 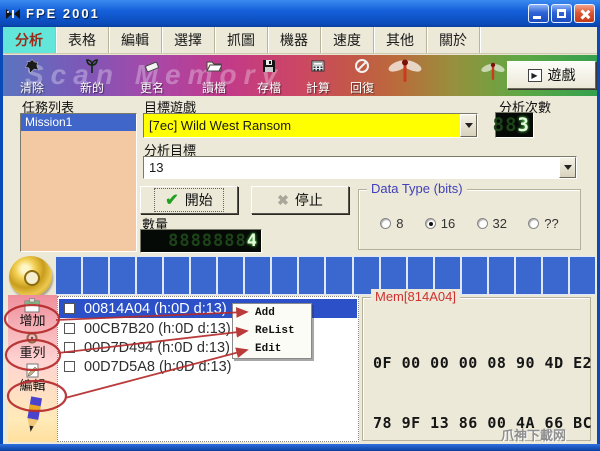 I want to click on save-icon, so click(x=269, y=66).